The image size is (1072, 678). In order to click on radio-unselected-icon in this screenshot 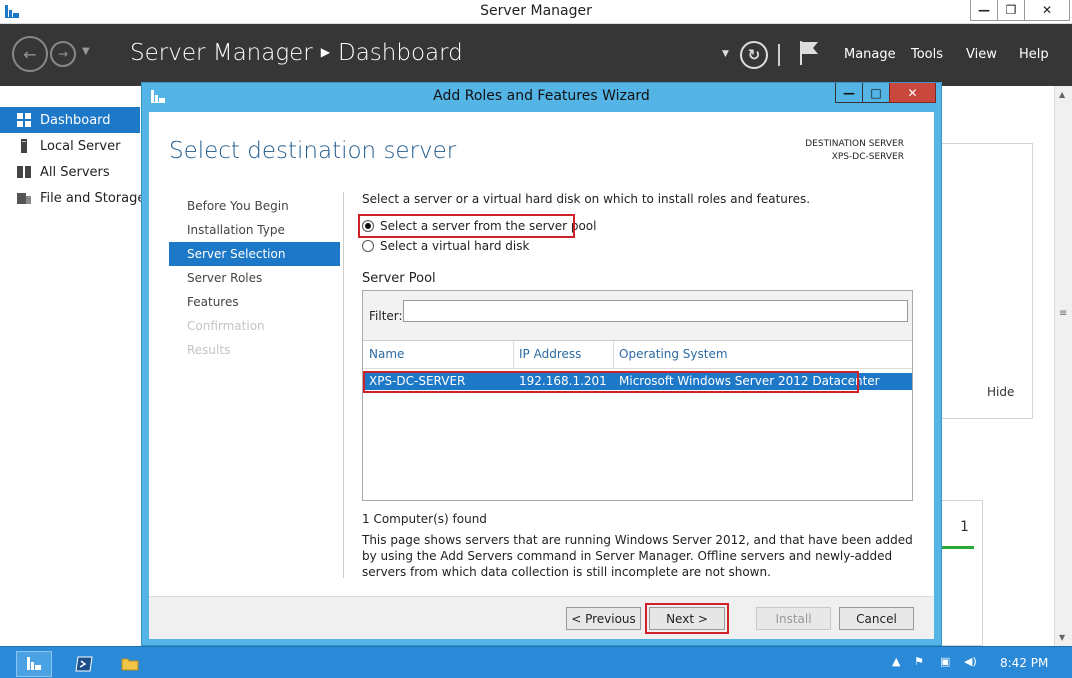, I will do `click(368, 246)`.